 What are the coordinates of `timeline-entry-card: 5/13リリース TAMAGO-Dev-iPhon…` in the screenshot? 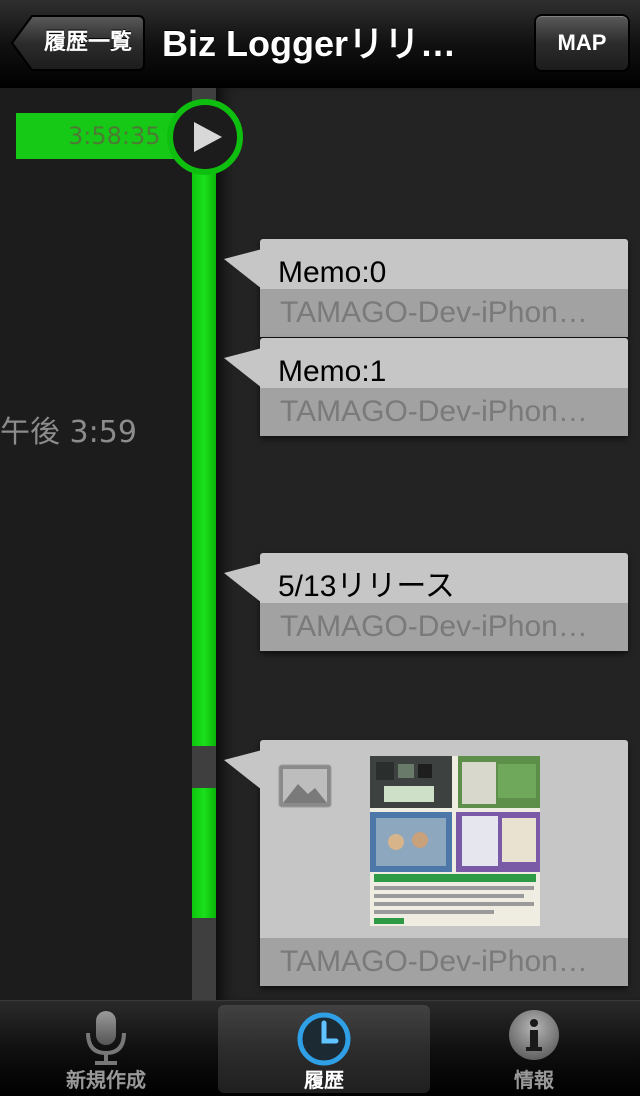 It's located at (426, 602).